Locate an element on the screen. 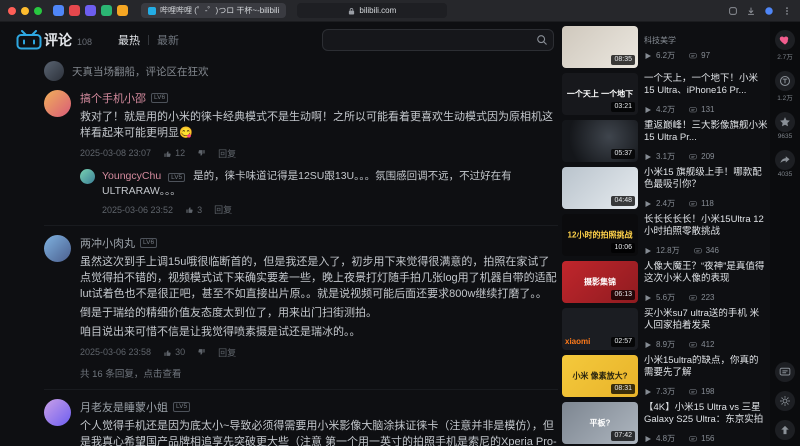 The image size is (800, 446). profile-avatar is located at coordinates (769, 11).